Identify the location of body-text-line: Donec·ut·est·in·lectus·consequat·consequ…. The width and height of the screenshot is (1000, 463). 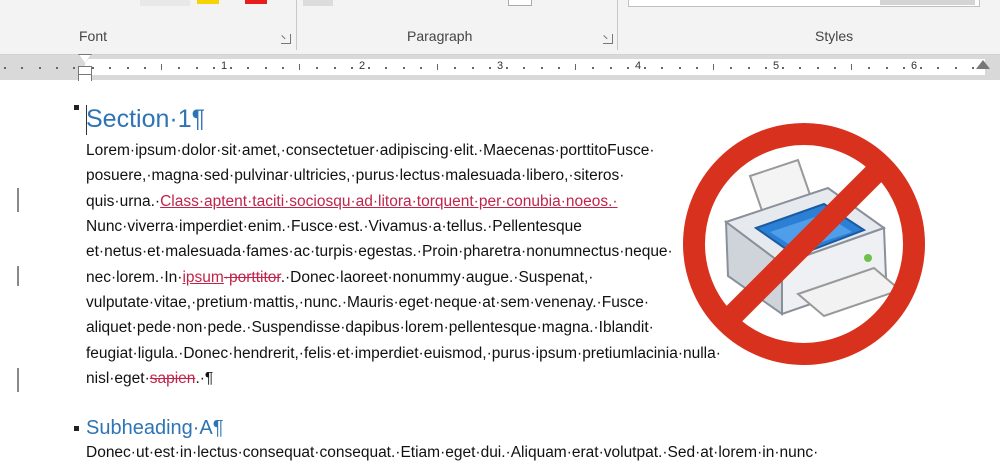
(452, 453).